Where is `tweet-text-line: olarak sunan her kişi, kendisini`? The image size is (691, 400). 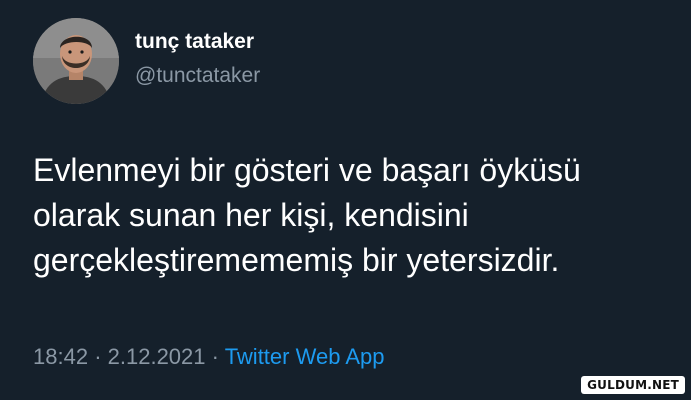
tweet-text-line: olarak sunan her kişi, kendisini is located at coordinates (251, 215).